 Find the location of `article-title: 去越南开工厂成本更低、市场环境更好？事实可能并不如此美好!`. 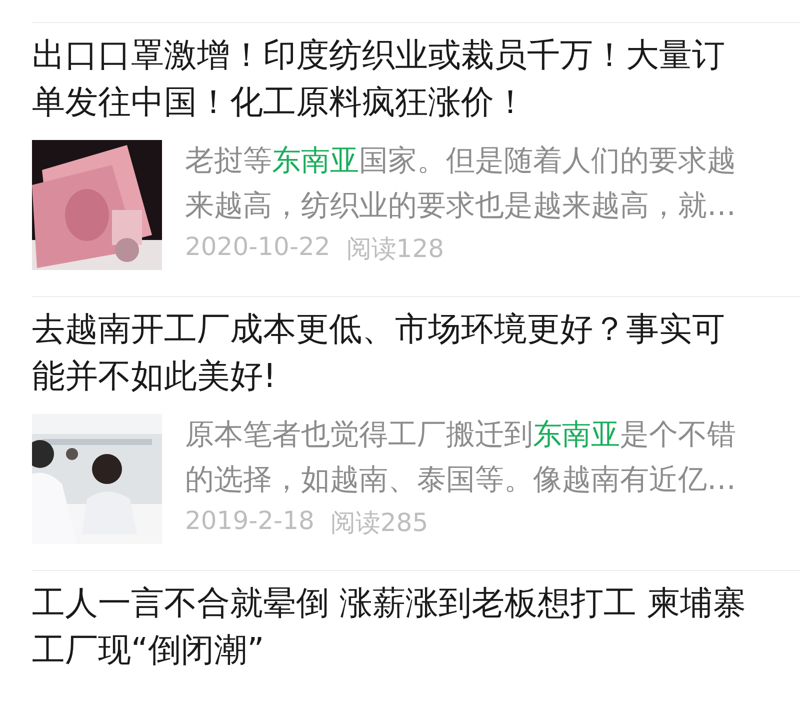

article-title: 去越南开工厂成本更低、市场环境更好？事实可能并不如此美好! is located at coordinates (393, 352).